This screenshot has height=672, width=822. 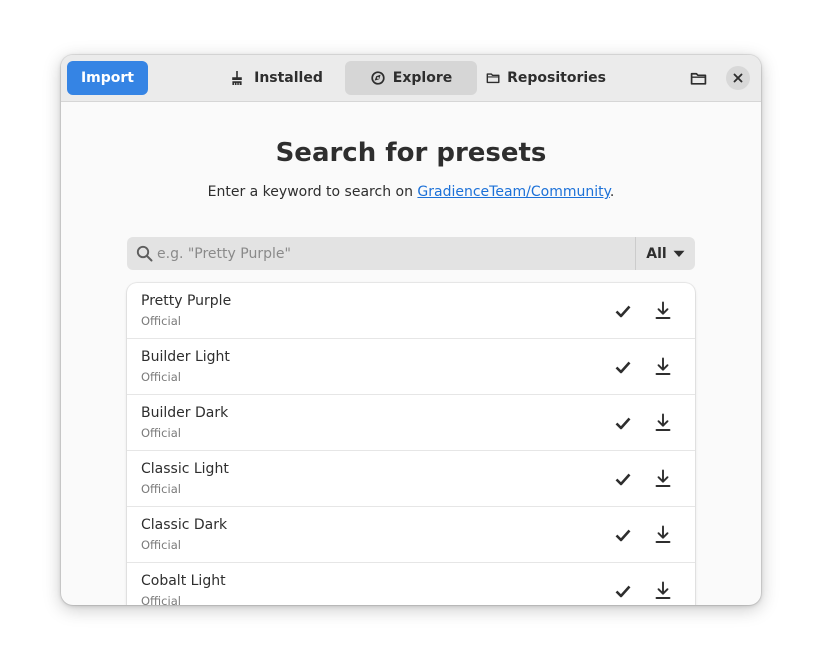 I want to click on headerbar: Import Installed Explore Repositories, so click(x=411, y=78).